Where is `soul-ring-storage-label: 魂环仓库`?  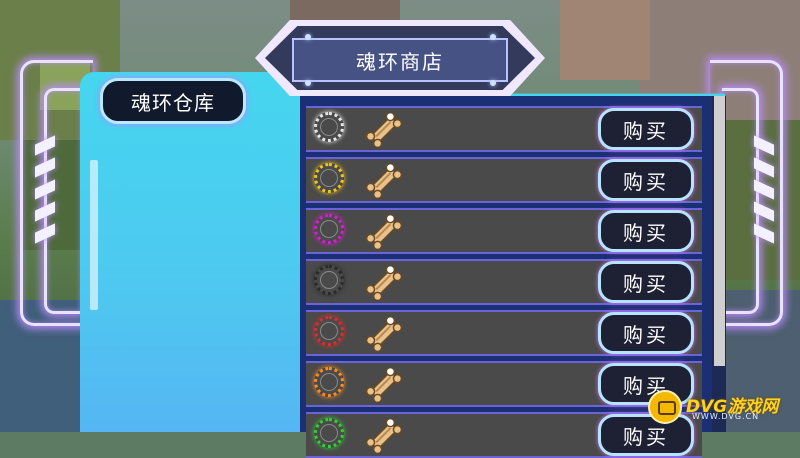 soul-ring-storage-label: 魂环仓库 is located at coordinates (173, 102).